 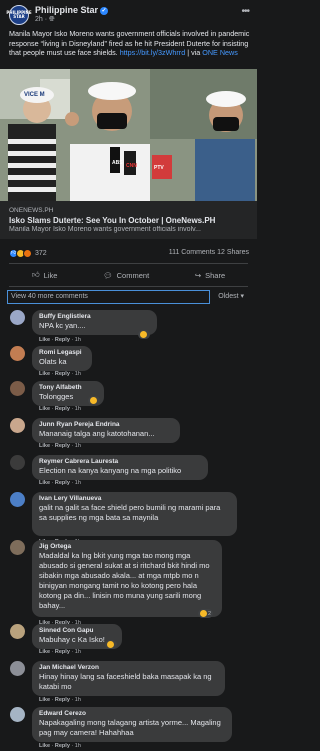 I want to click on photo-illustration: VICE M ABS CNN PTV, so click(x=128, y=135).